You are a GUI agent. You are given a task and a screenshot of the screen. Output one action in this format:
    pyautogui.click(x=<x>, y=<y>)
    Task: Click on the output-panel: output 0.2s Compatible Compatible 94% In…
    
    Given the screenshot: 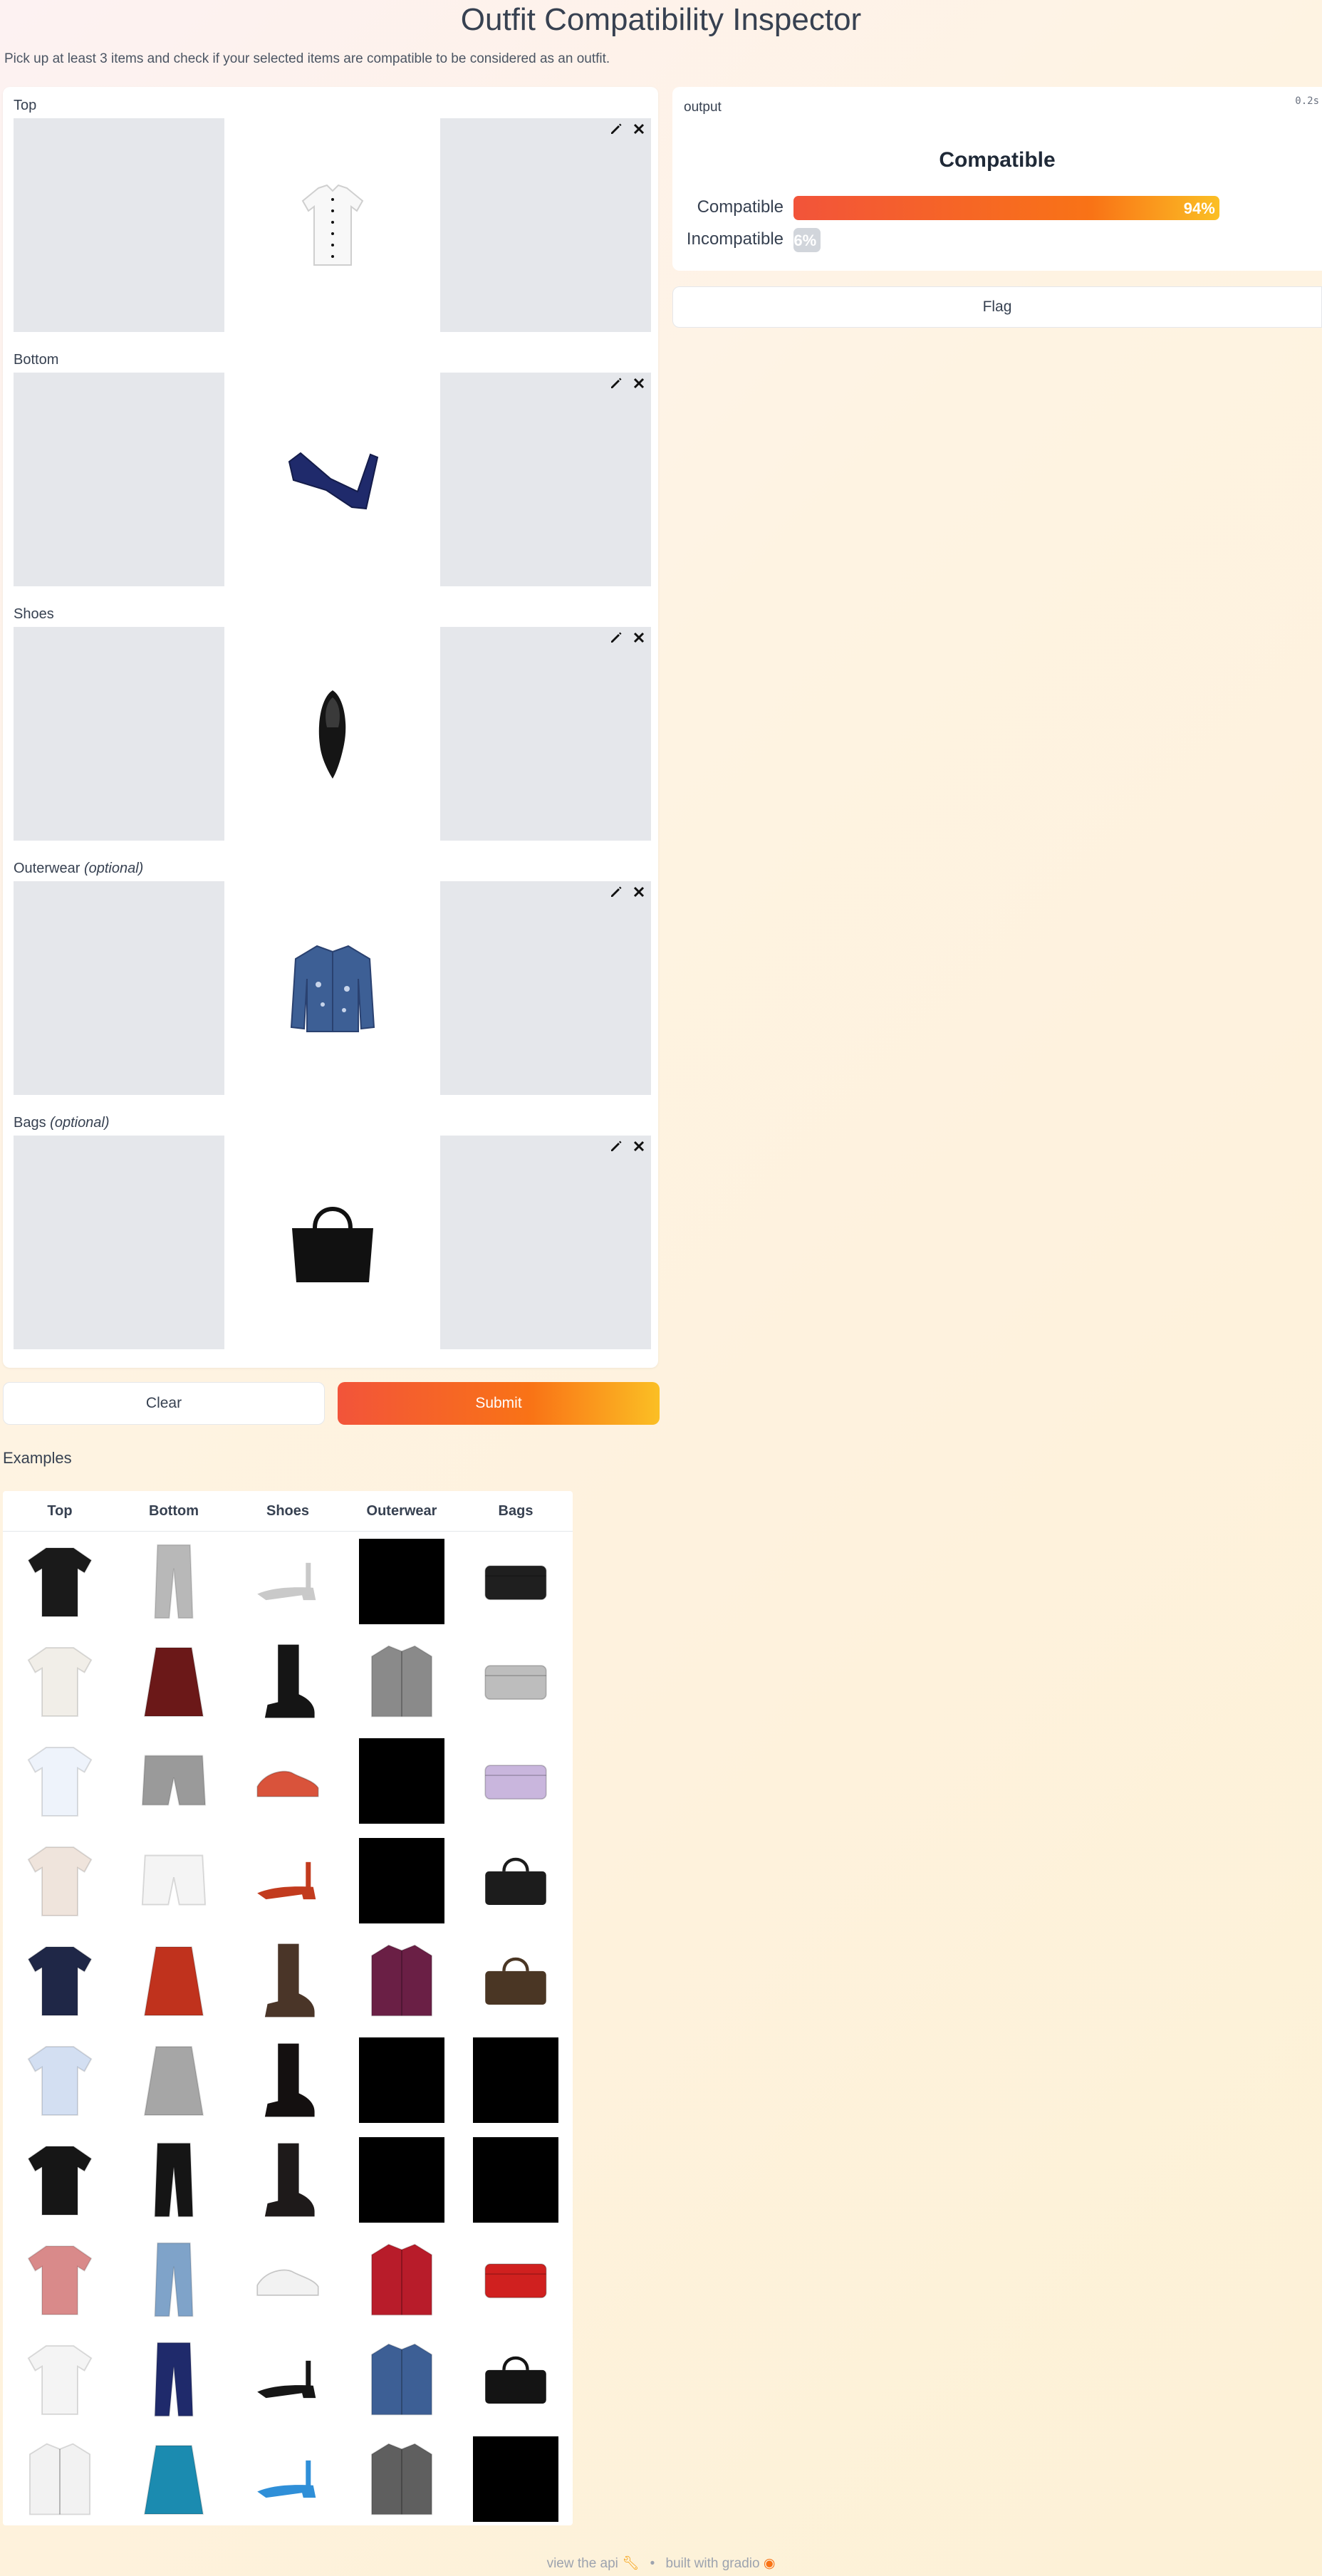 What is the action you would take?
    pyautogui.click(x=997, y=179)
    